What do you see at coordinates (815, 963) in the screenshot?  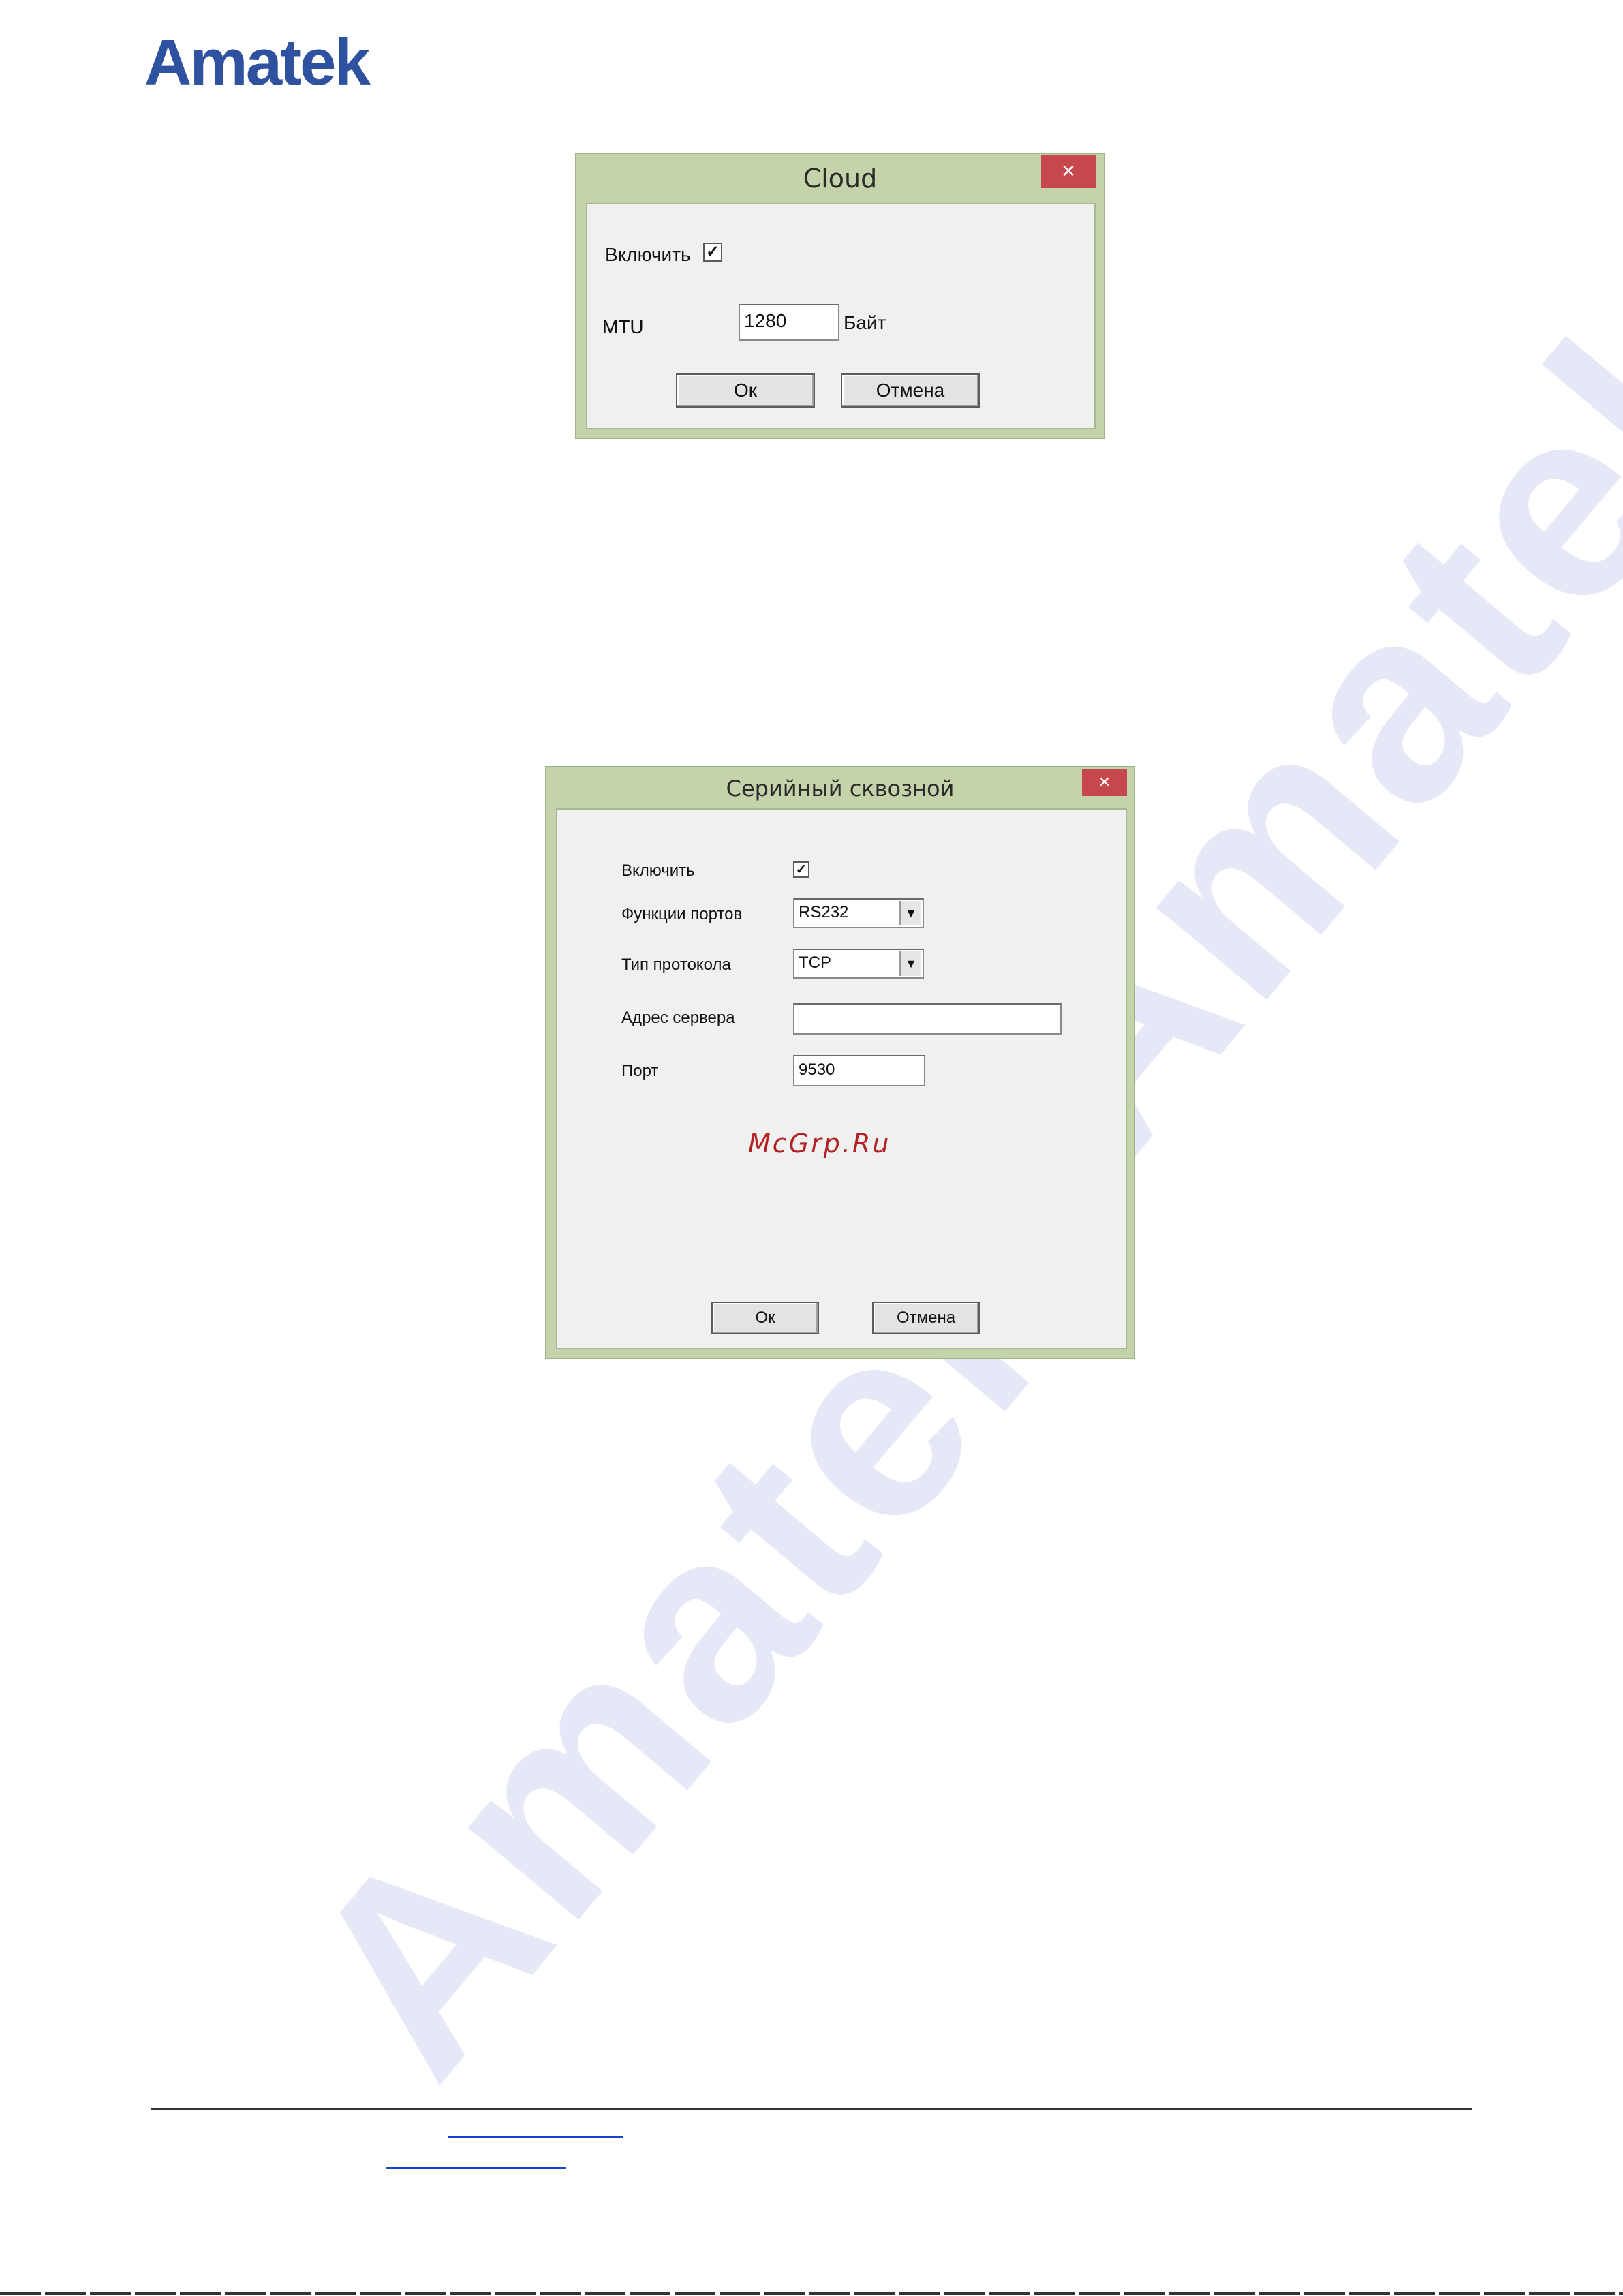 I see `protocol-value: TCP` at bounding box center [815, 963].